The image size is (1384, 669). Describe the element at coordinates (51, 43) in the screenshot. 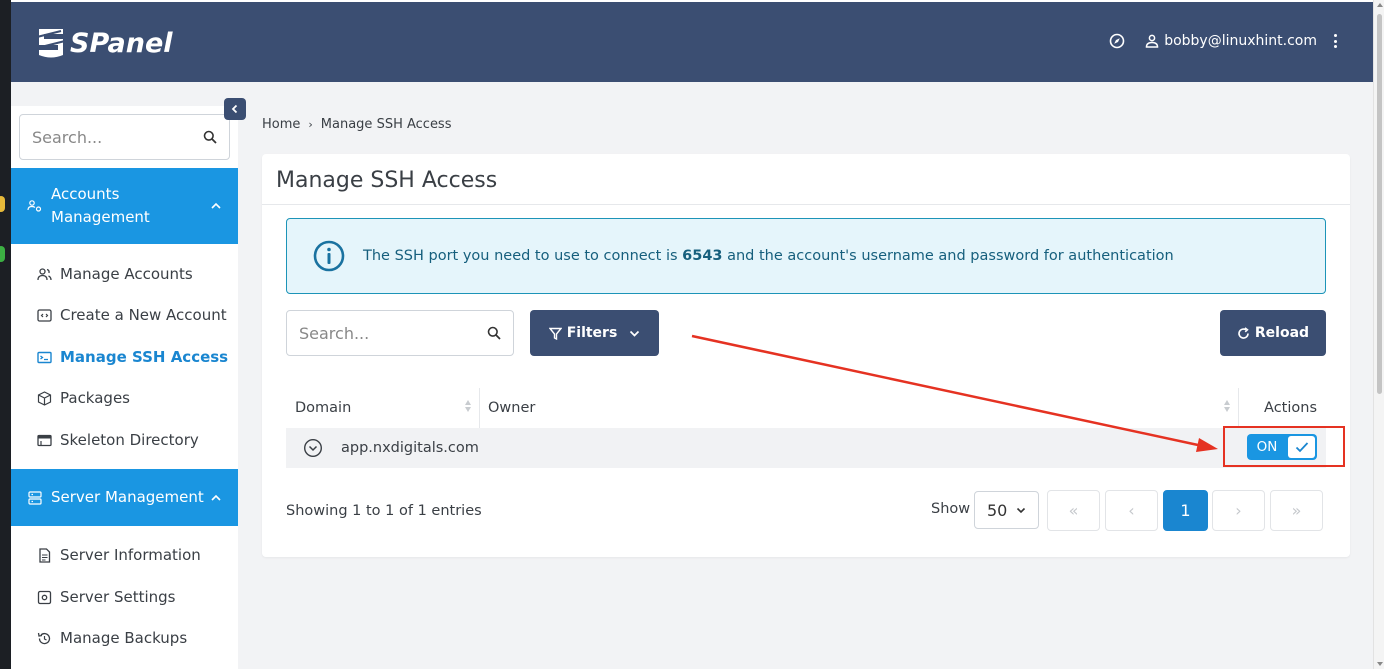

I see `spanel-logo-icon` at that location.